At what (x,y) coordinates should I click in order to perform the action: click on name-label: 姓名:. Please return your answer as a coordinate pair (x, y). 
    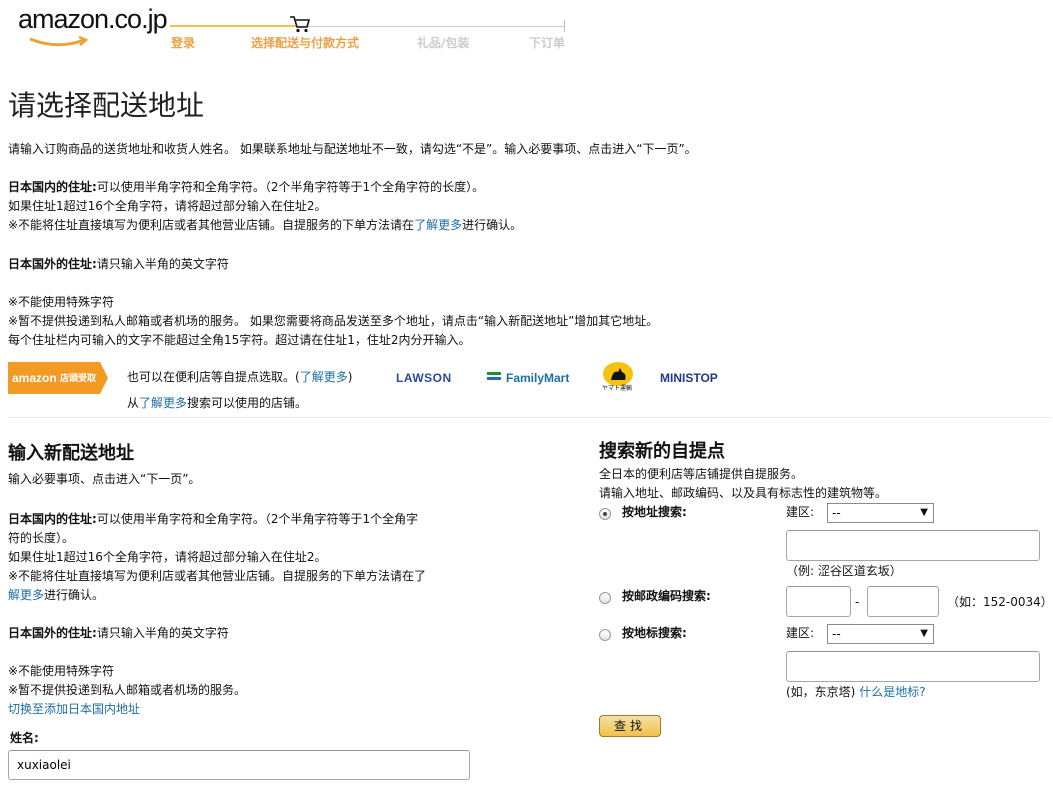
    Looking at the image, I should click on (24, 738).